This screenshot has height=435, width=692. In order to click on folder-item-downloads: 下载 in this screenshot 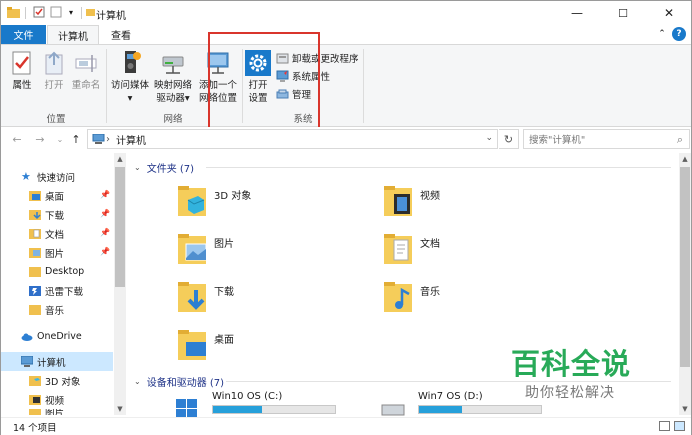, I will do `click(205, 297)`.